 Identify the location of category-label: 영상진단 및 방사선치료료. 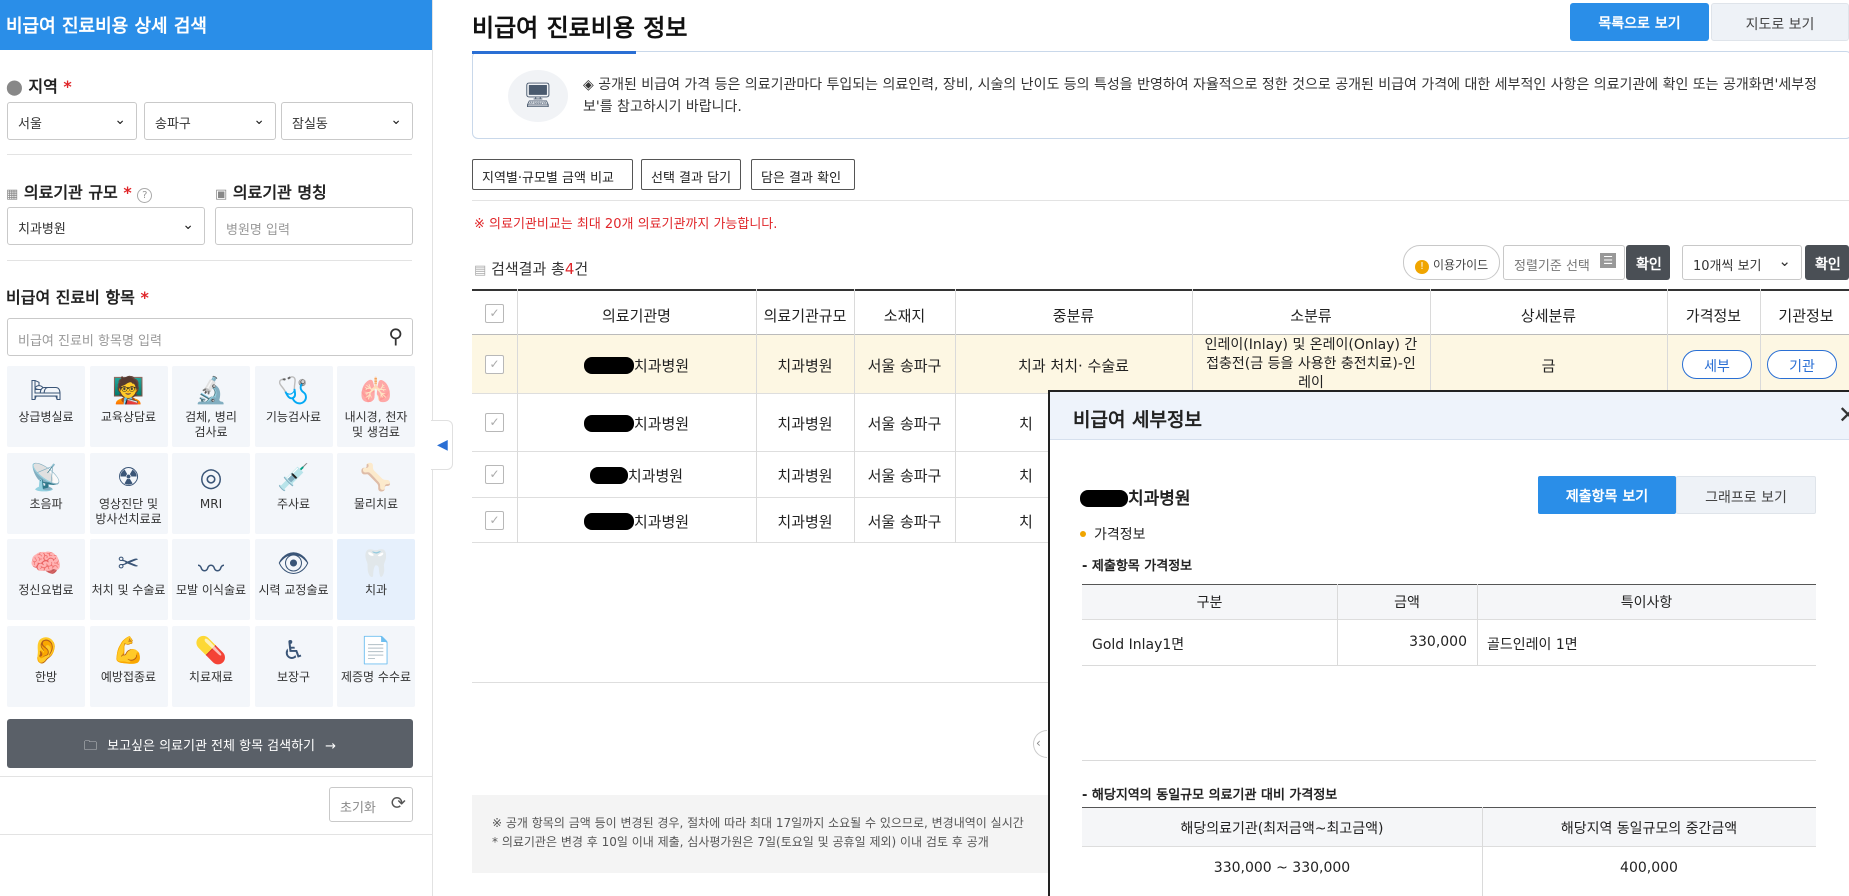
(128, 511).